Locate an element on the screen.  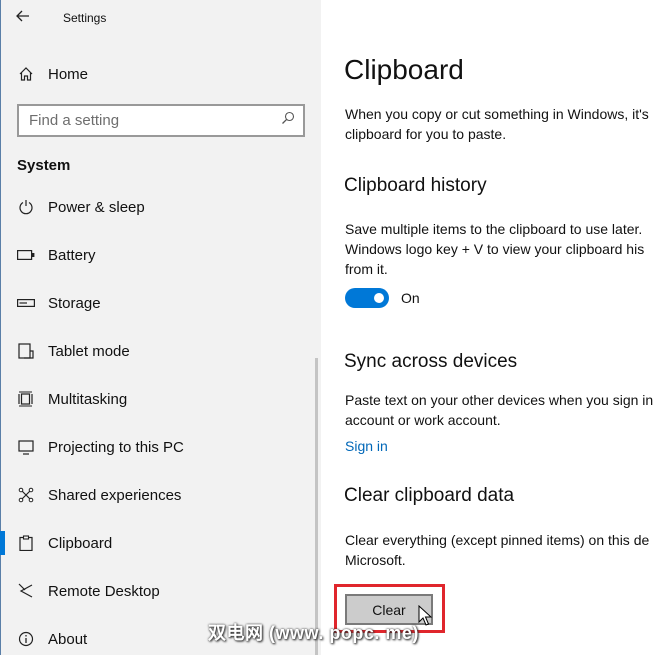
page-title: Clipboard is located at coordinates (404, 69).